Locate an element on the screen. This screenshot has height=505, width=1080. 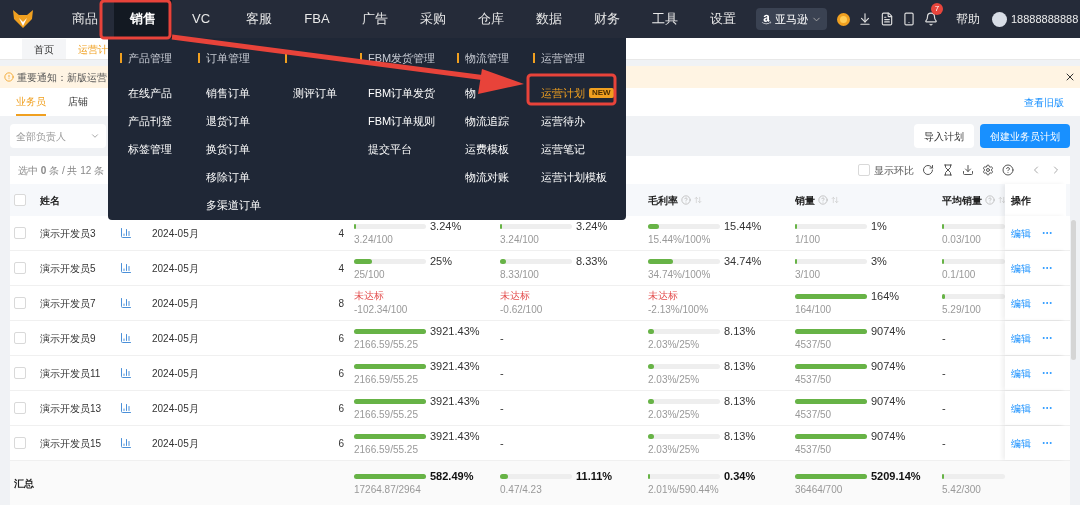
nav-item: 设置 is located at coordinates (723, 19).